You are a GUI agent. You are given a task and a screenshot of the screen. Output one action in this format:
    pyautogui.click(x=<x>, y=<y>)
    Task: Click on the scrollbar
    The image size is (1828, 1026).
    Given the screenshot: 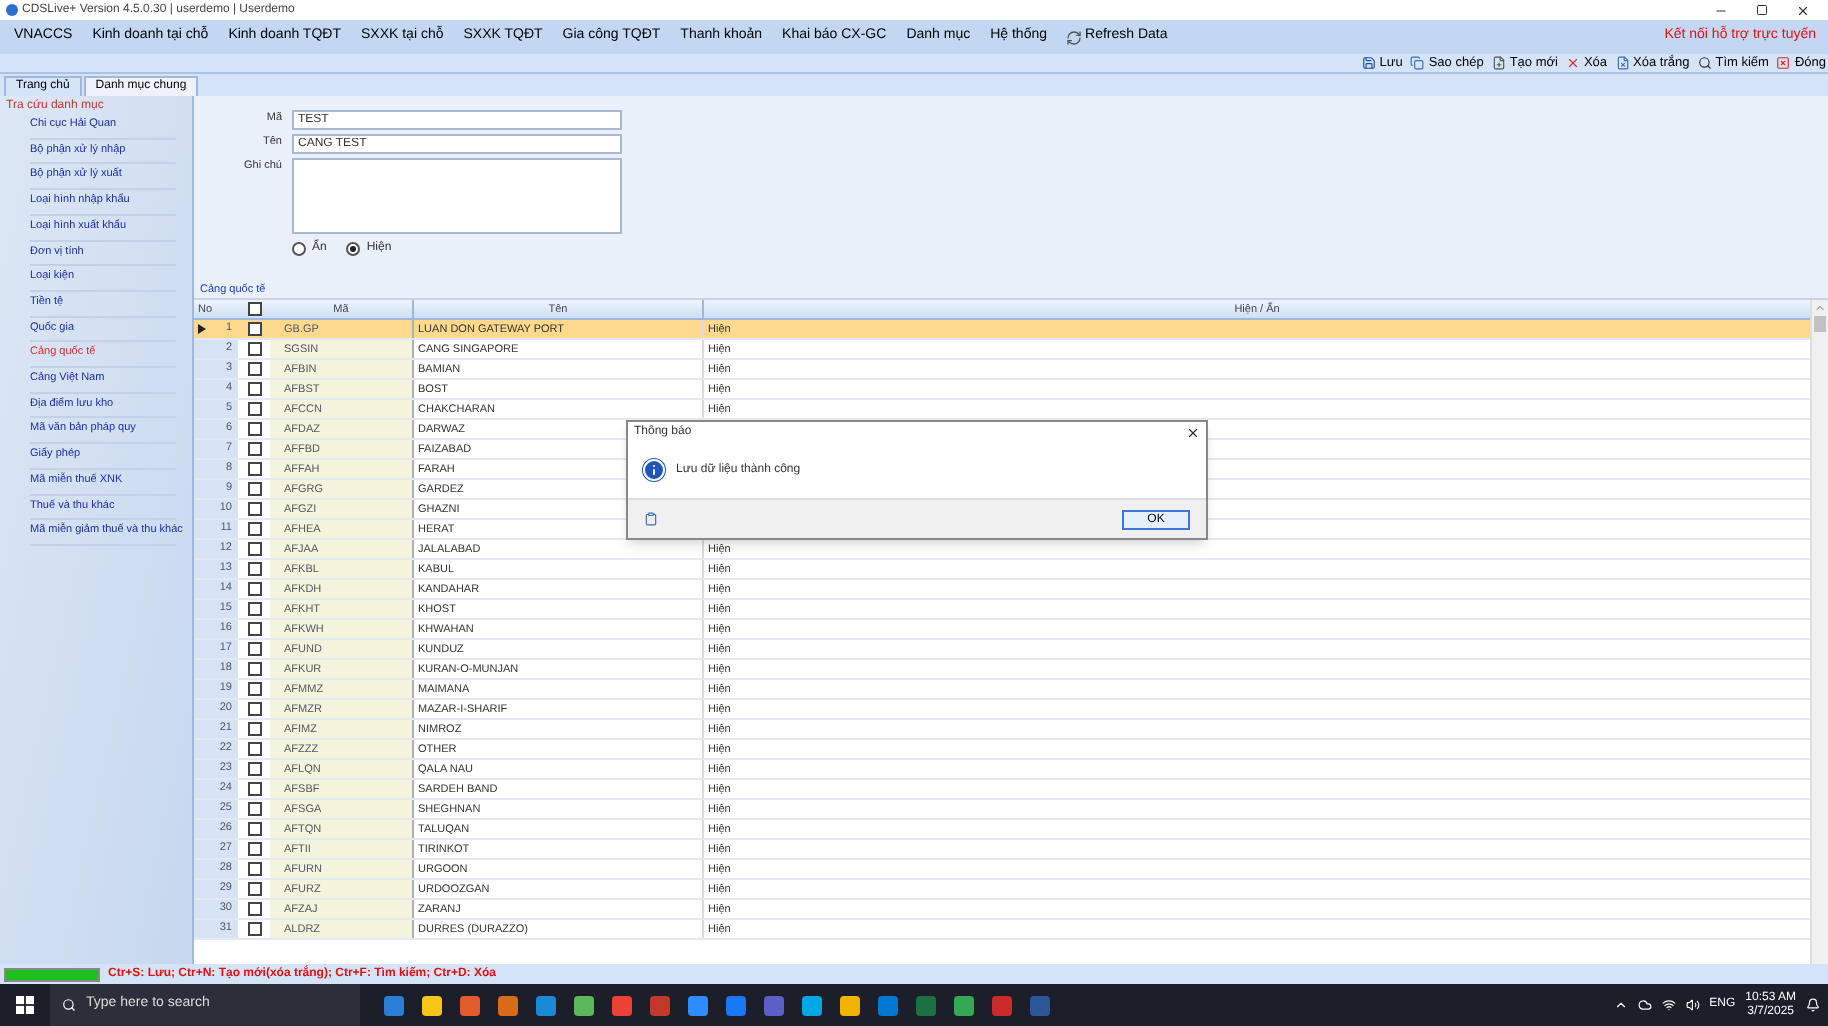 What is the action you would take?
    pyautogui.click(x=1819, y=632)
    